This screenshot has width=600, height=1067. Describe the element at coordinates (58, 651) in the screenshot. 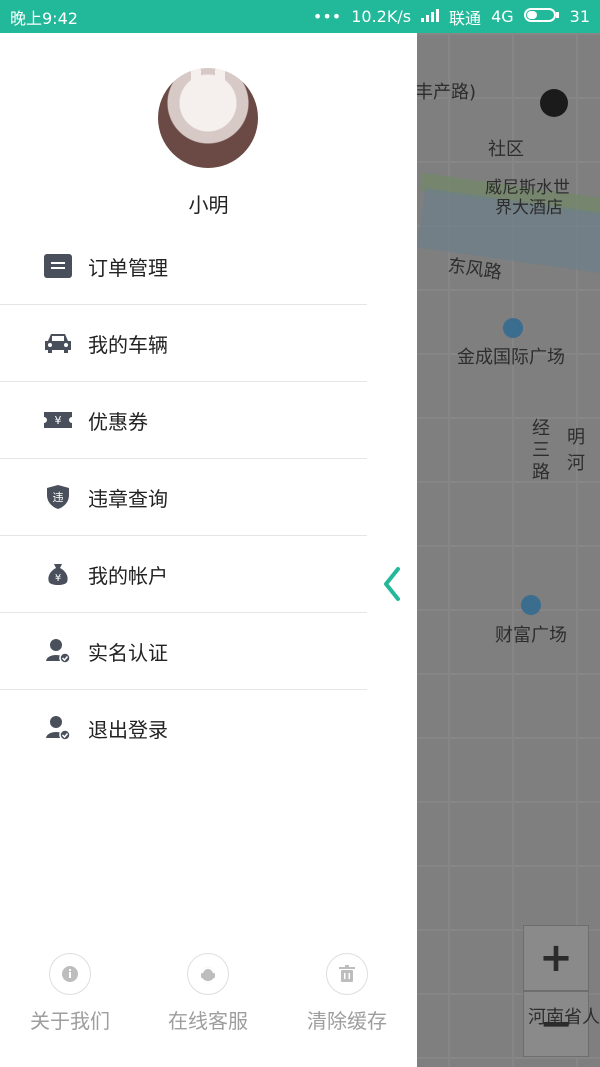

I see `user-verify-icon` at that location.